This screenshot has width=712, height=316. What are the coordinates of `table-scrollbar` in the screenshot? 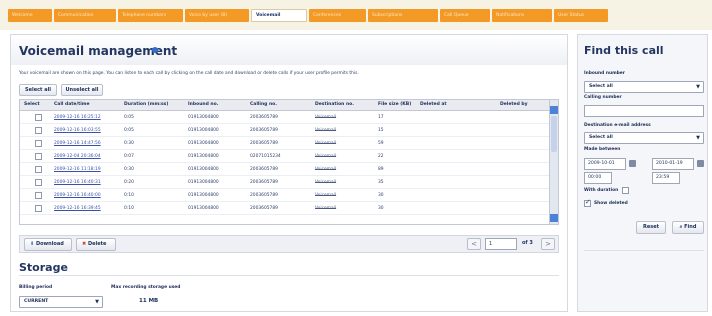 It's located at (553, 162).